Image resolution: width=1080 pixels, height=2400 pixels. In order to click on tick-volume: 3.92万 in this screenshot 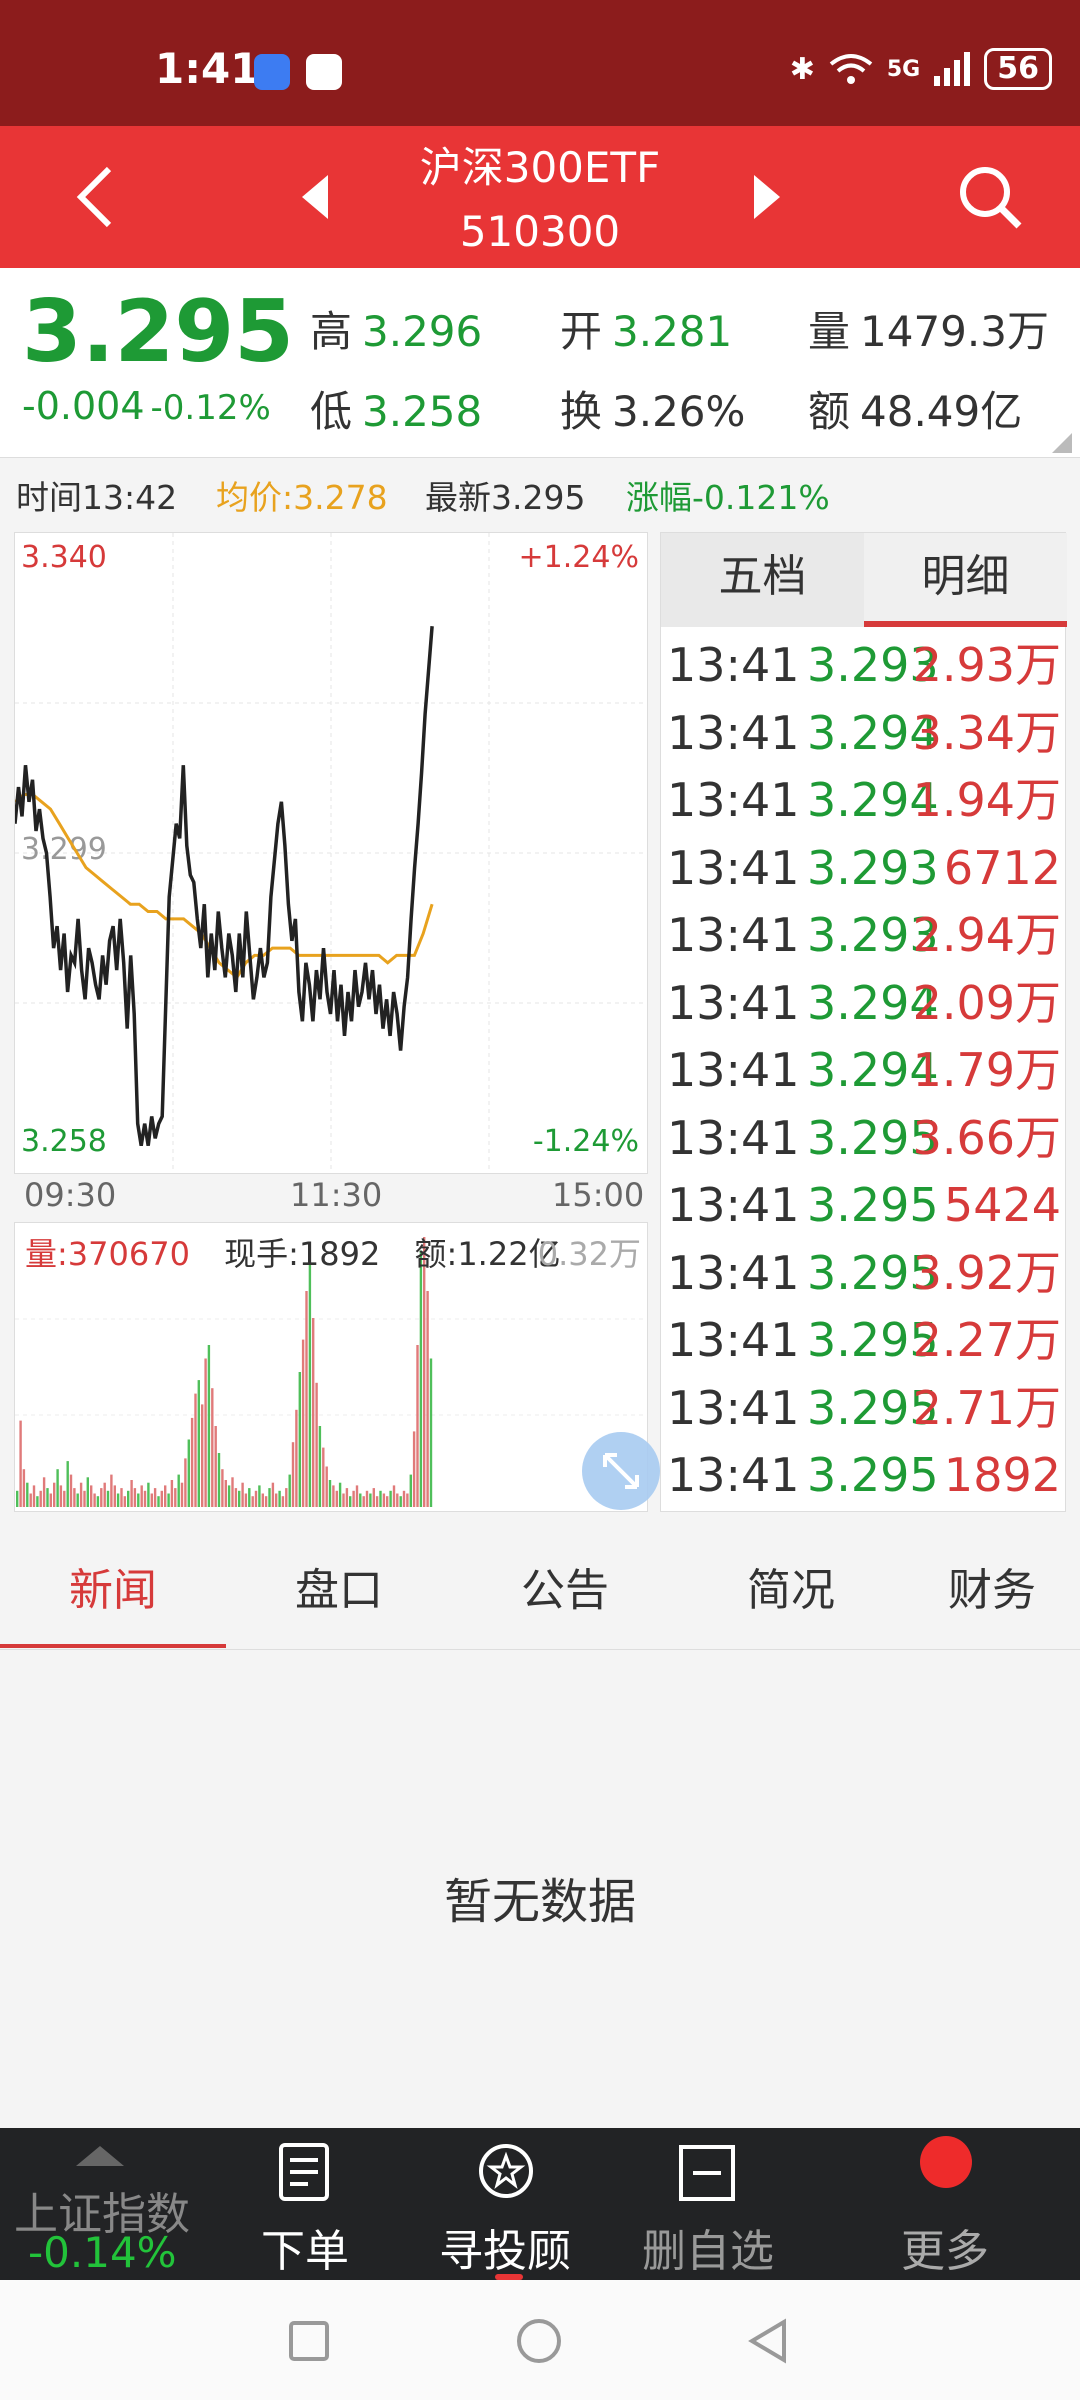, I will do `click(986, 1272)`.